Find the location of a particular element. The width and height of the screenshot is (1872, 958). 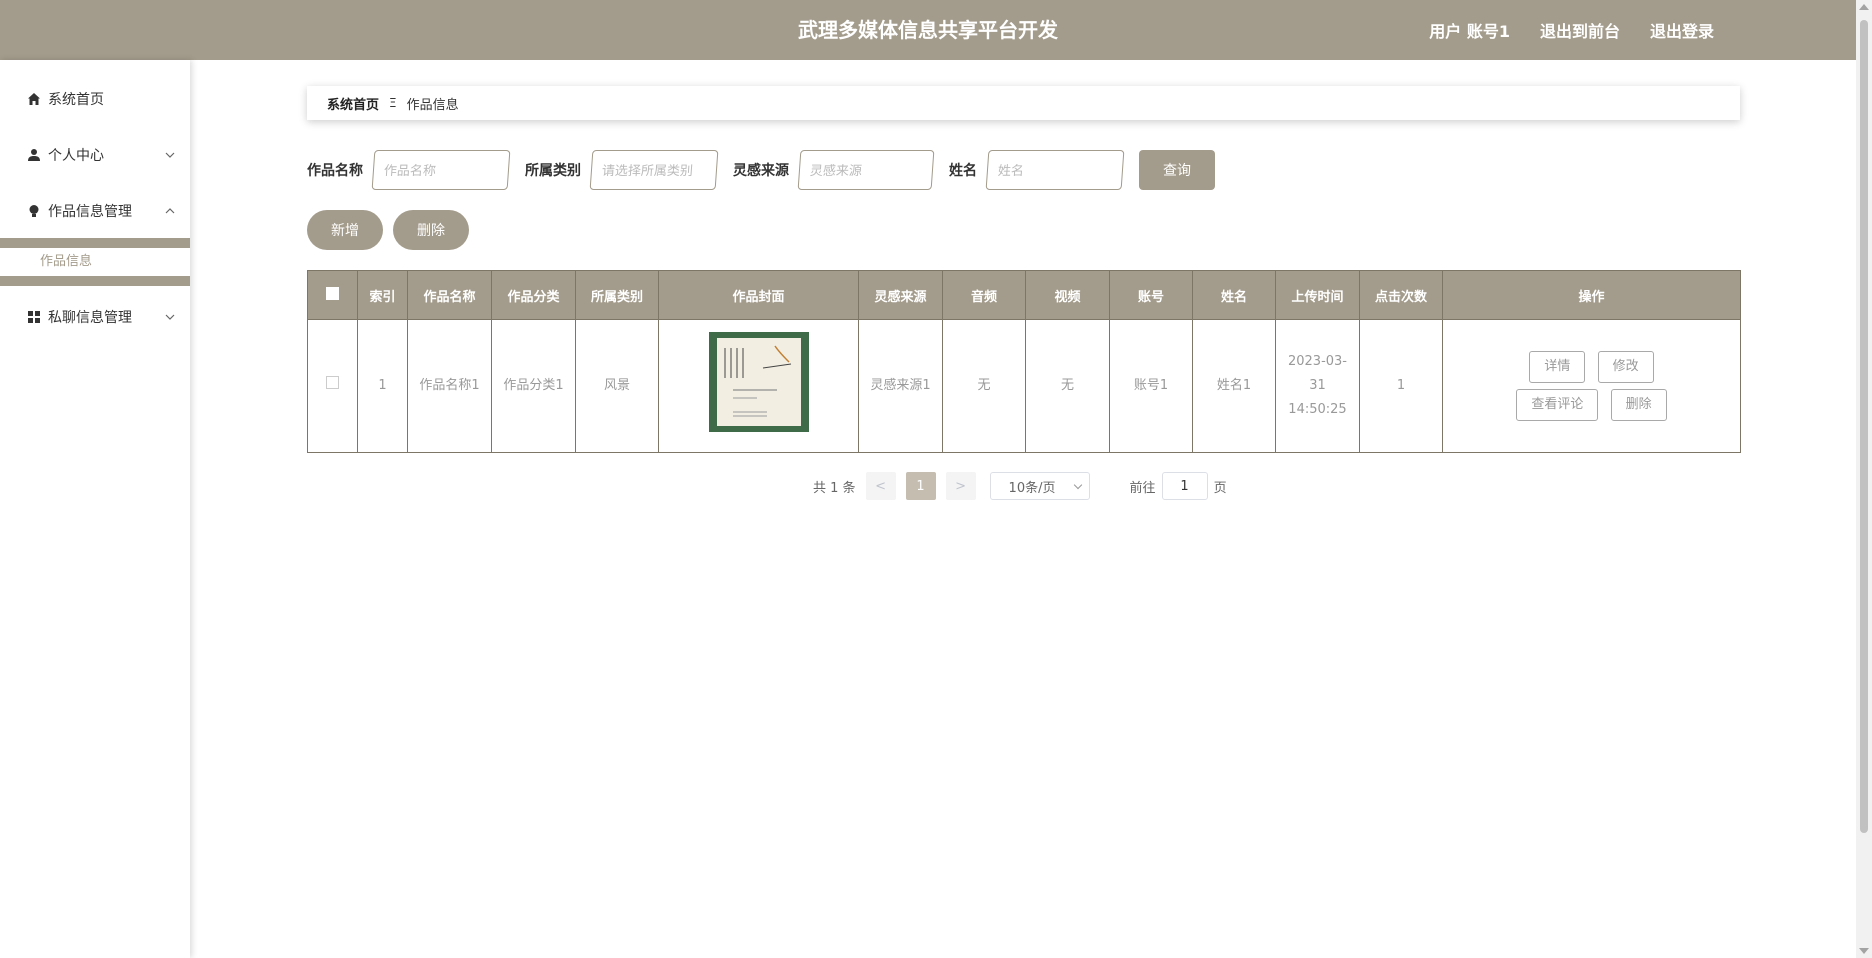

column-header: 上传时间 is located at coordinates (1317, 295).